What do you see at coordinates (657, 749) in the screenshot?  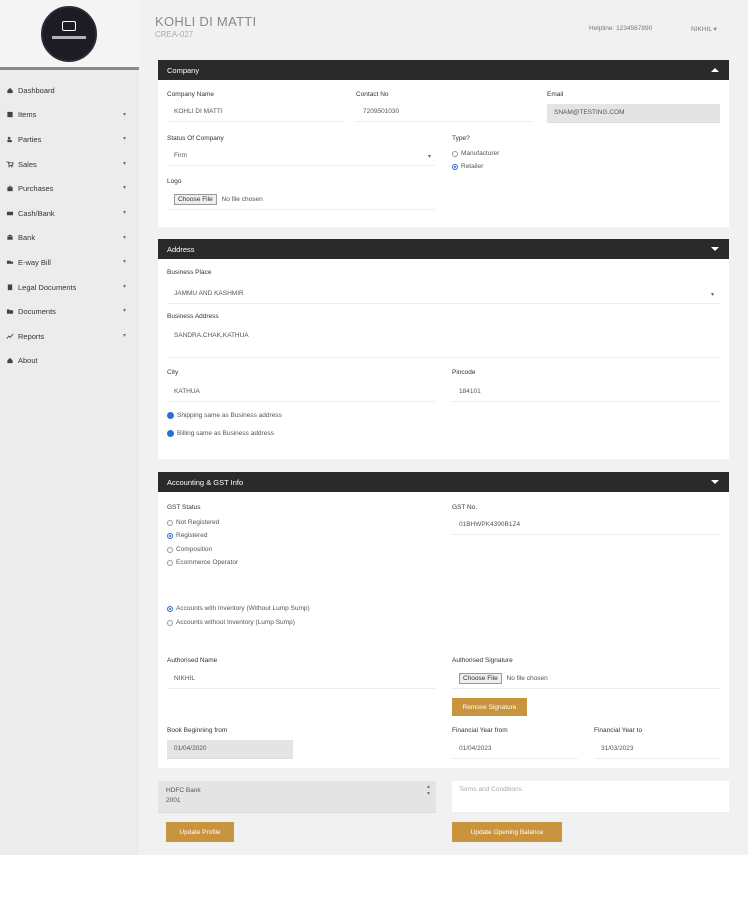 I see `fy-to-field: 31/03/2023` at bounding box center [657, 749].